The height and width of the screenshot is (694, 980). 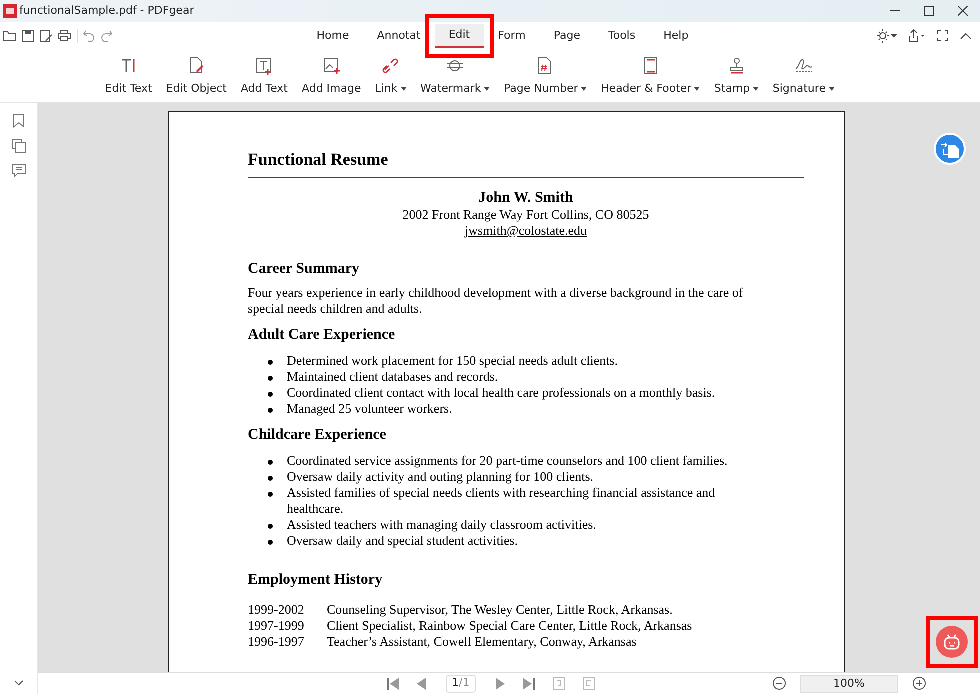 What do you see at coordinates (19, 170) in the screenshot?
I see `comment-icon` at bounding box center [19, 170].